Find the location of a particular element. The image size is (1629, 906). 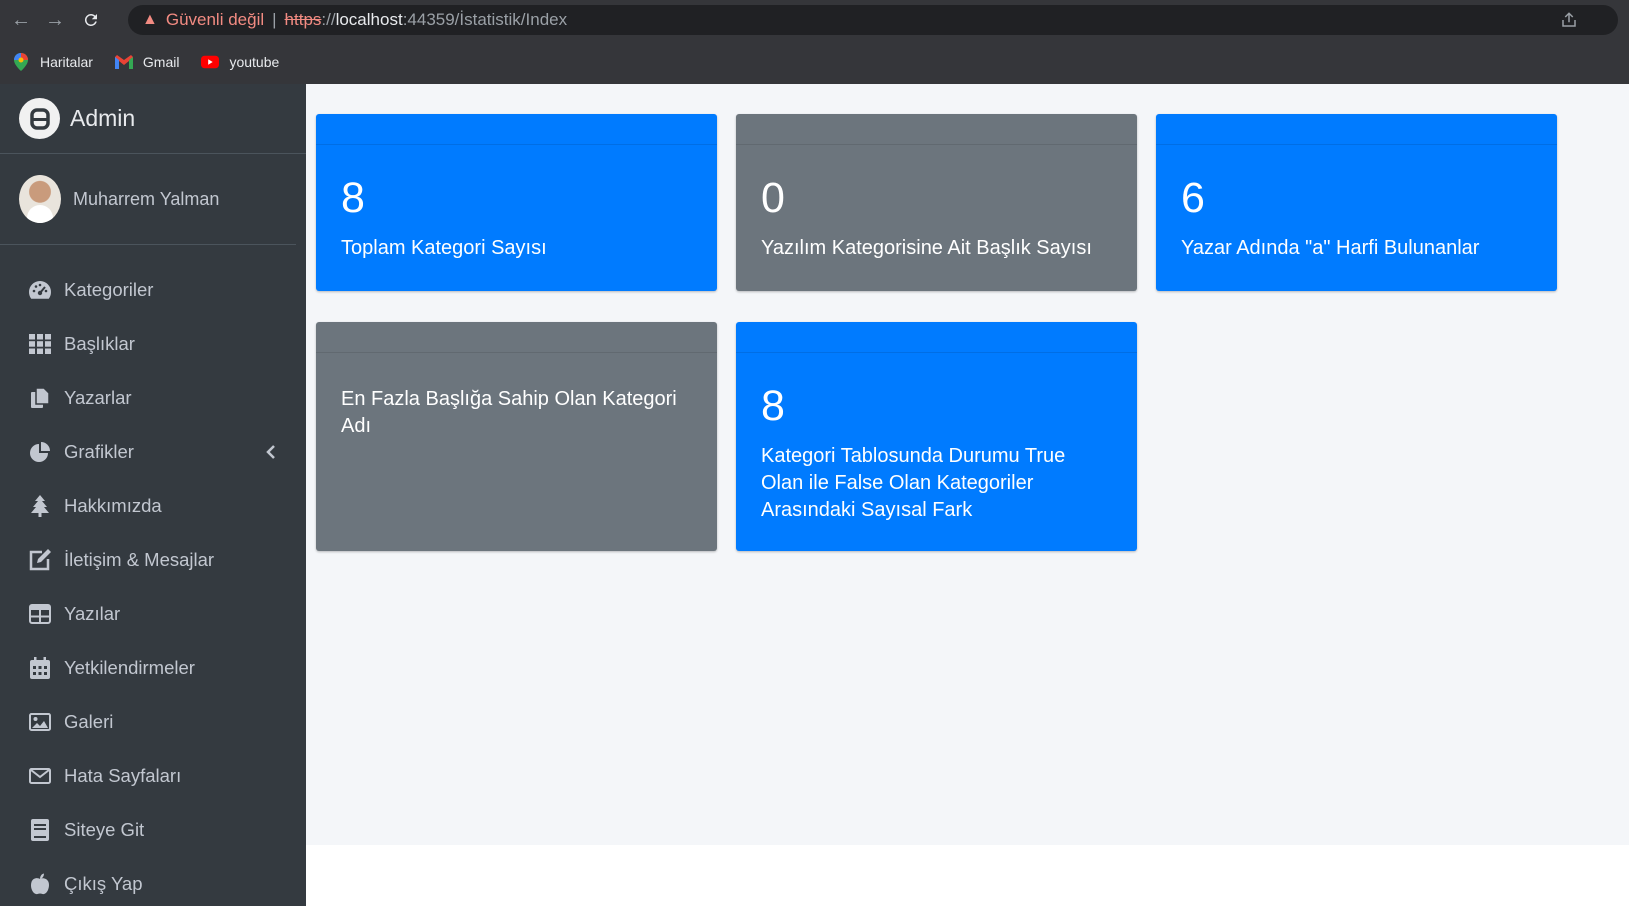

sidebar-item-label: Çıkış Yap is located at coordinates (103, 883).